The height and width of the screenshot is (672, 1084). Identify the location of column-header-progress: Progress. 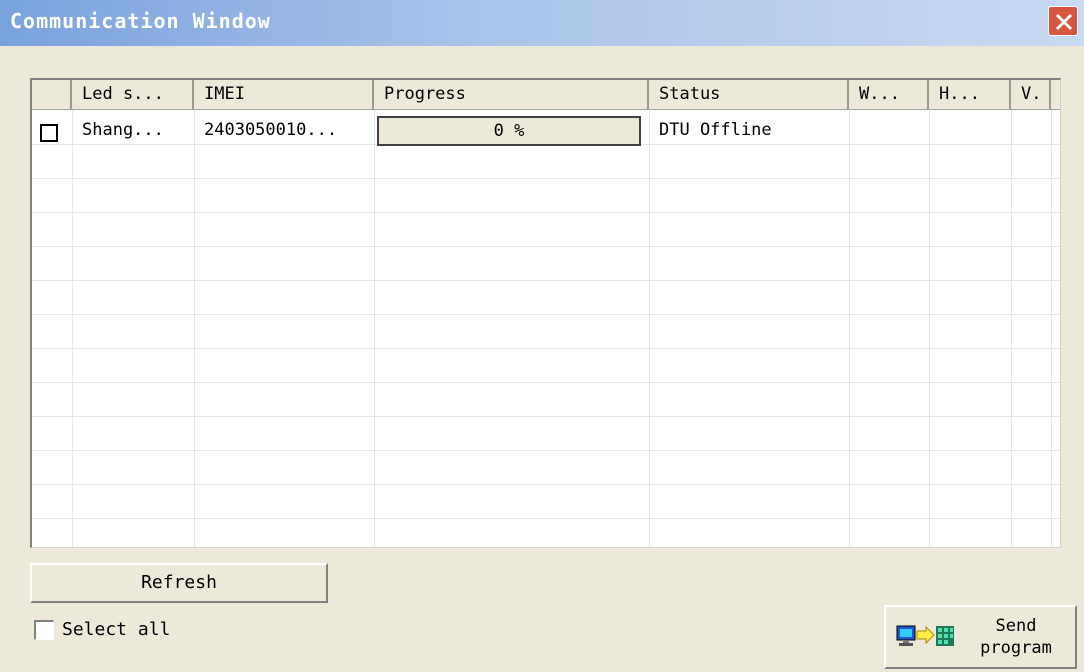
(511, 94).